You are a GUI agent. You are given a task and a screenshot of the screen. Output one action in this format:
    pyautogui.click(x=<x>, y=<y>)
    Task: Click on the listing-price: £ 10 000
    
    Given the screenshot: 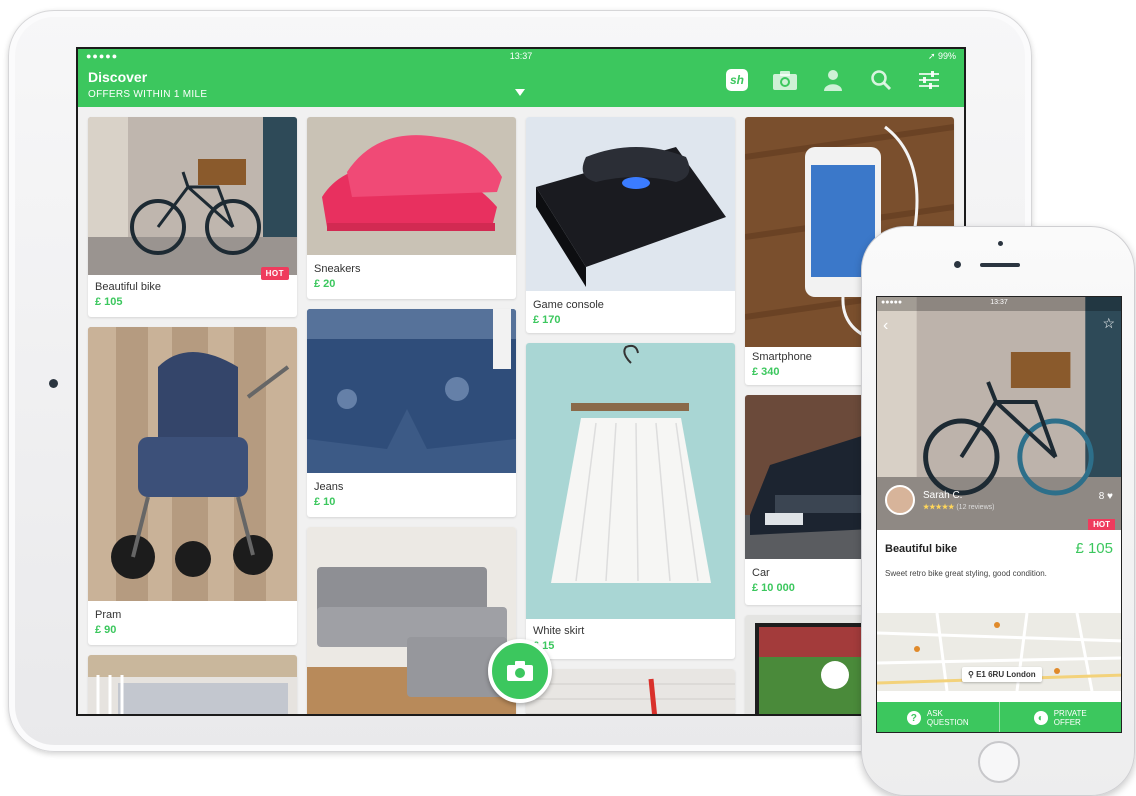 What is the action you would take?
    pyautogui.click(x=773, y=588)
    